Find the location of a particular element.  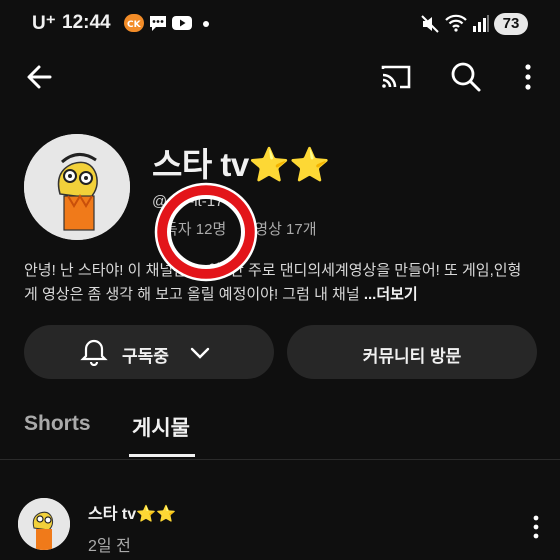

svg-text: CK is located at coordinates (134, 25).